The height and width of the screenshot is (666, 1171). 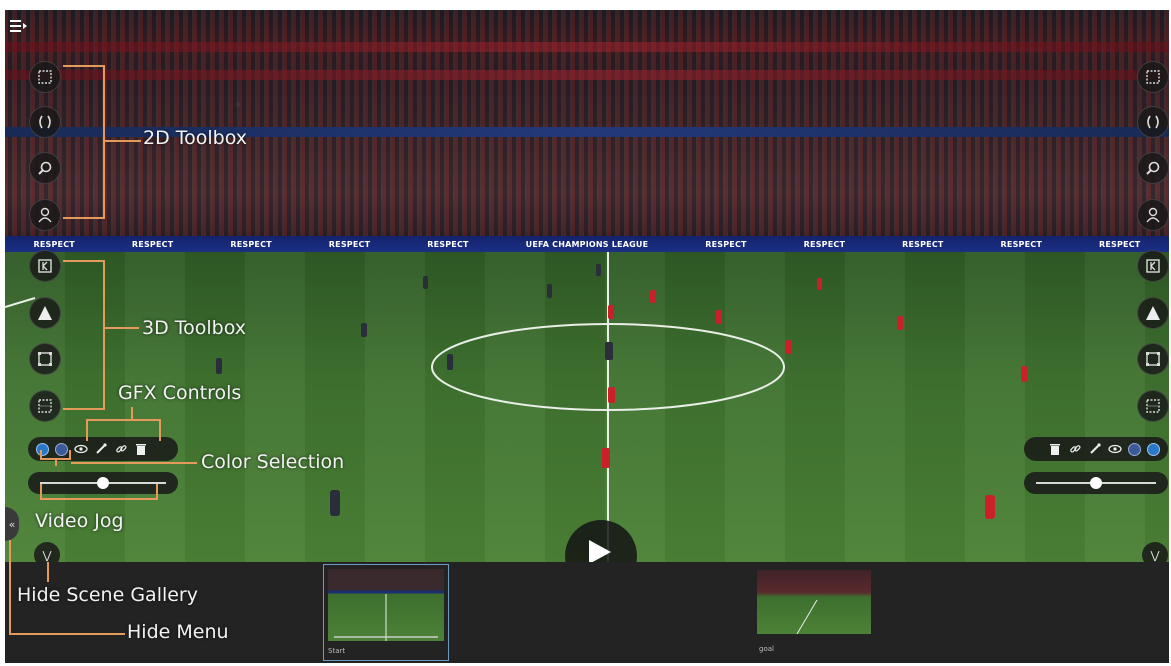 What do you see at coordinates (19, 26) in the screenshot?
I see `menu-hamburger-icon` at bounding box center [19, 26].